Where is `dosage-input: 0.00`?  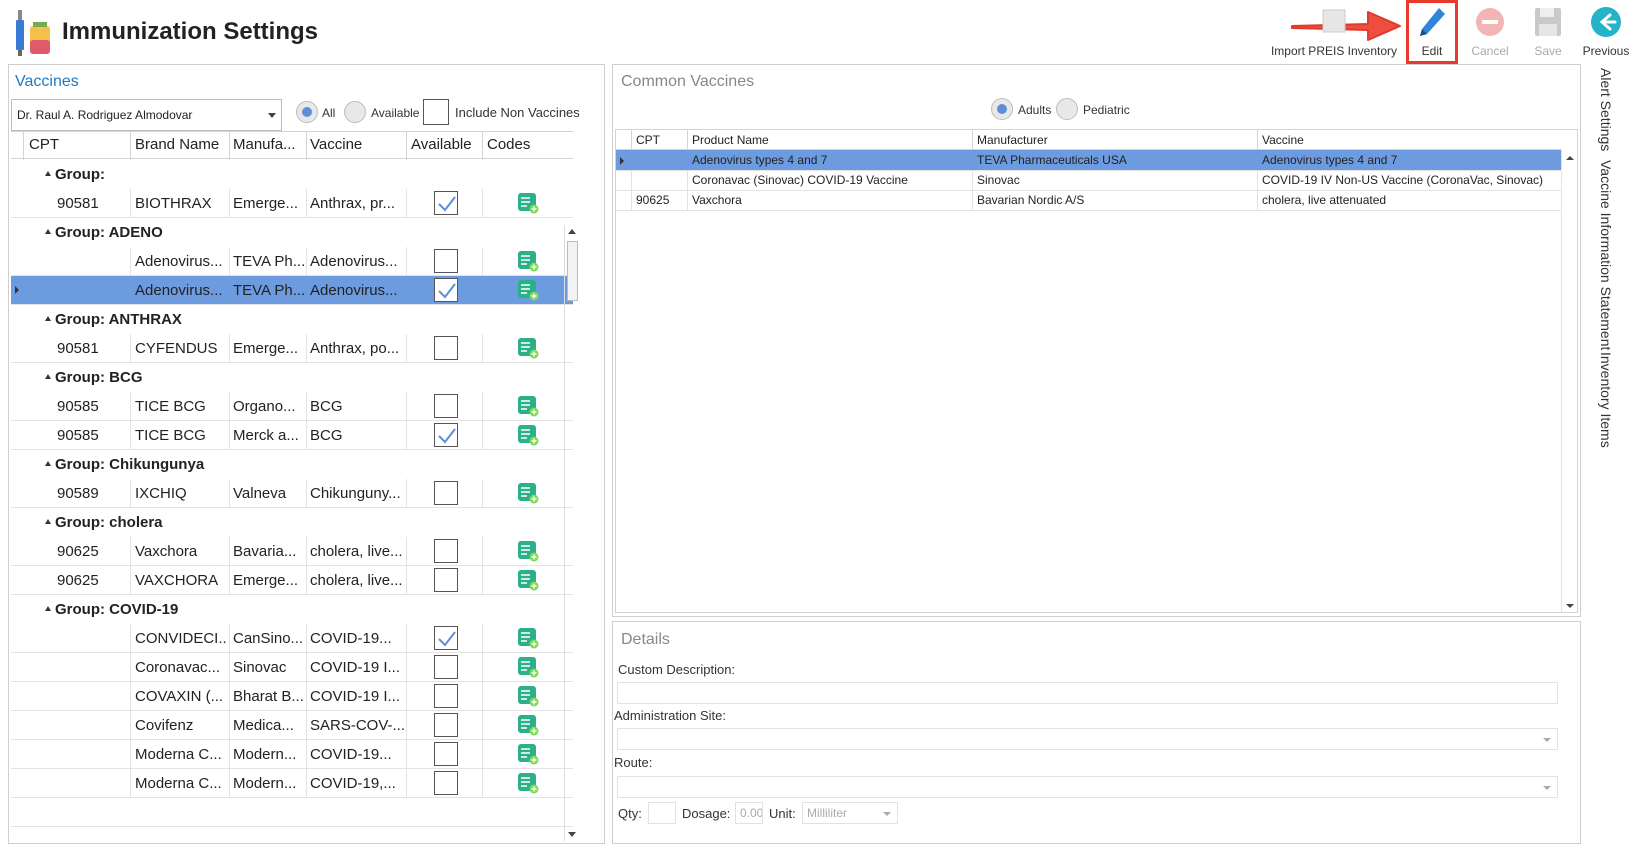
dosage-input: 0.00 is located at coordinates (749, 813).